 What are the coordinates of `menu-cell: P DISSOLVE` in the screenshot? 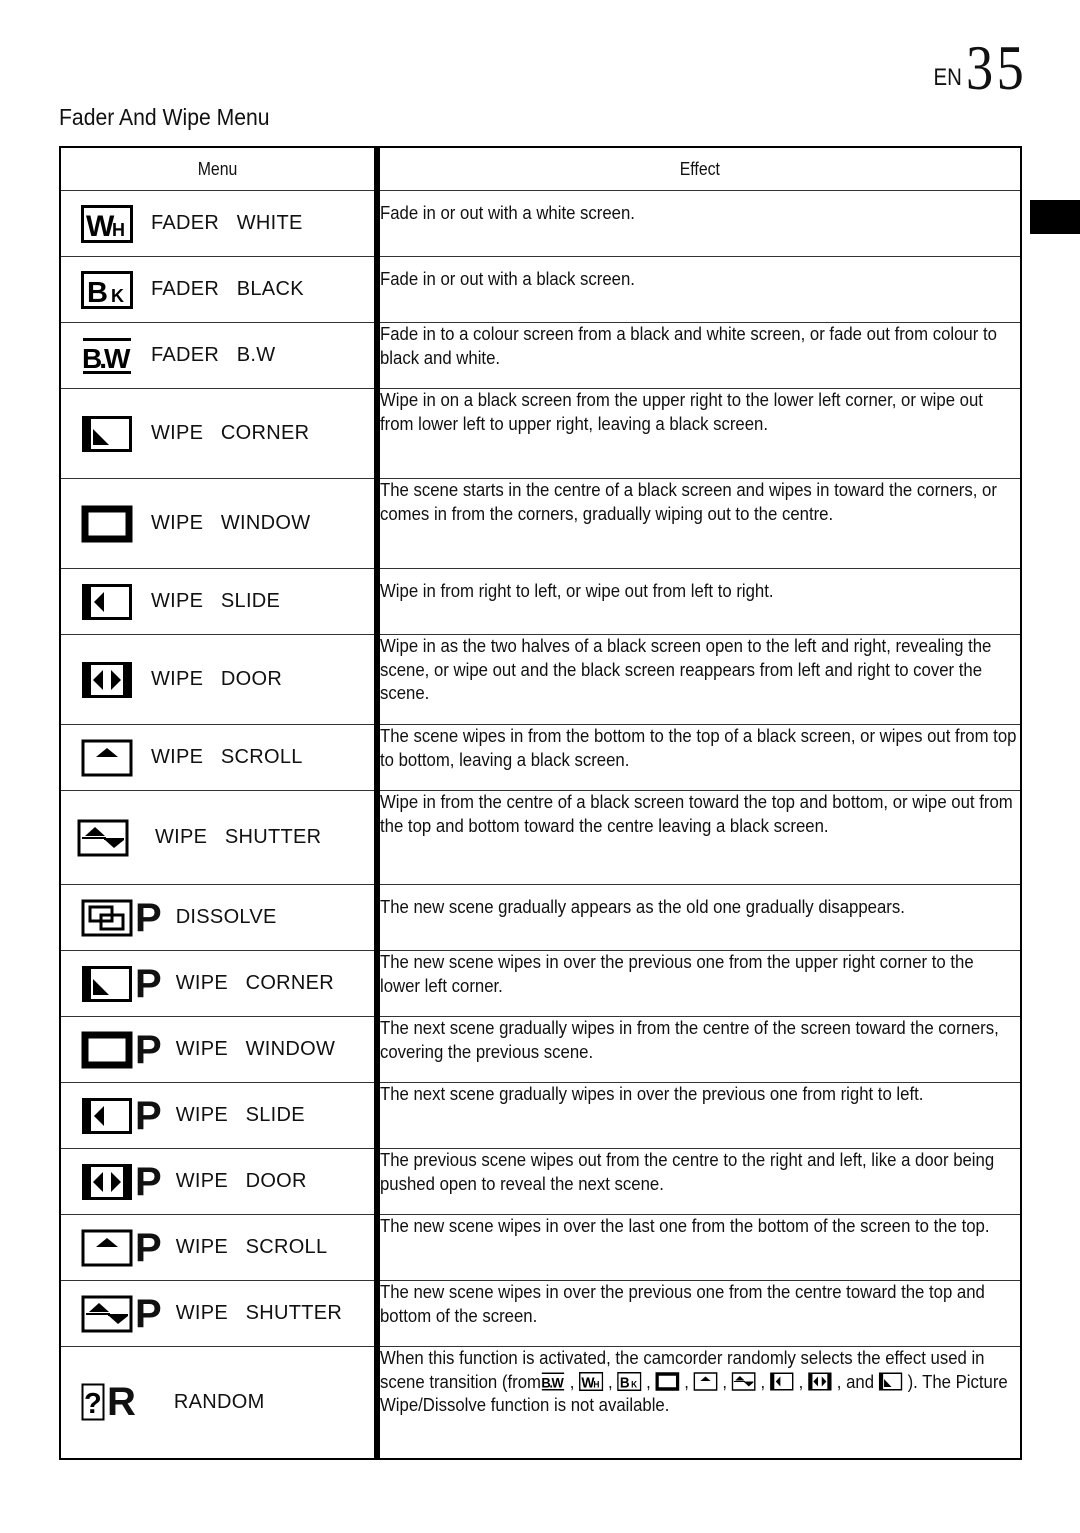 It's located at (220, 917).